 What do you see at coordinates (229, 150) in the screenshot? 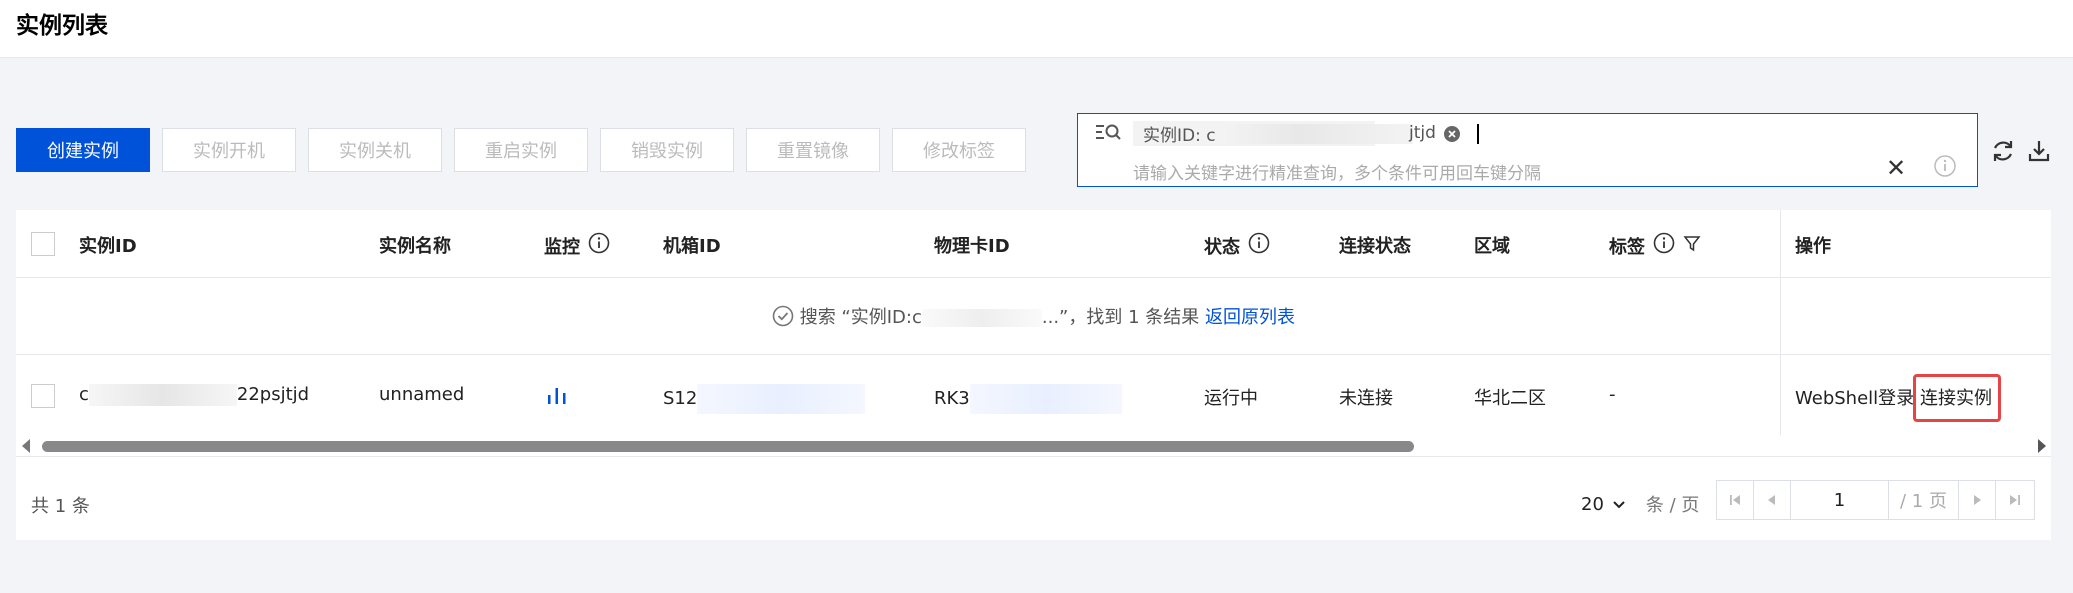
I see `start-instance-button: 实例开机` at bounding box center [229, 150].